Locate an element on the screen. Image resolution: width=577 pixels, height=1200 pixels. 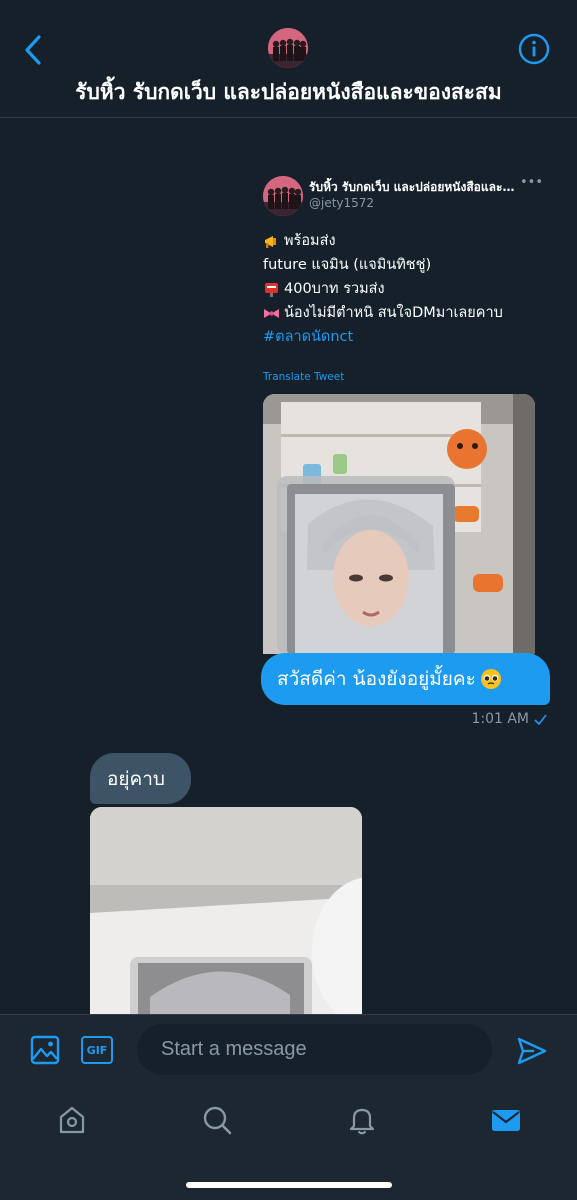
avatar is located at coordinates (288, 48).